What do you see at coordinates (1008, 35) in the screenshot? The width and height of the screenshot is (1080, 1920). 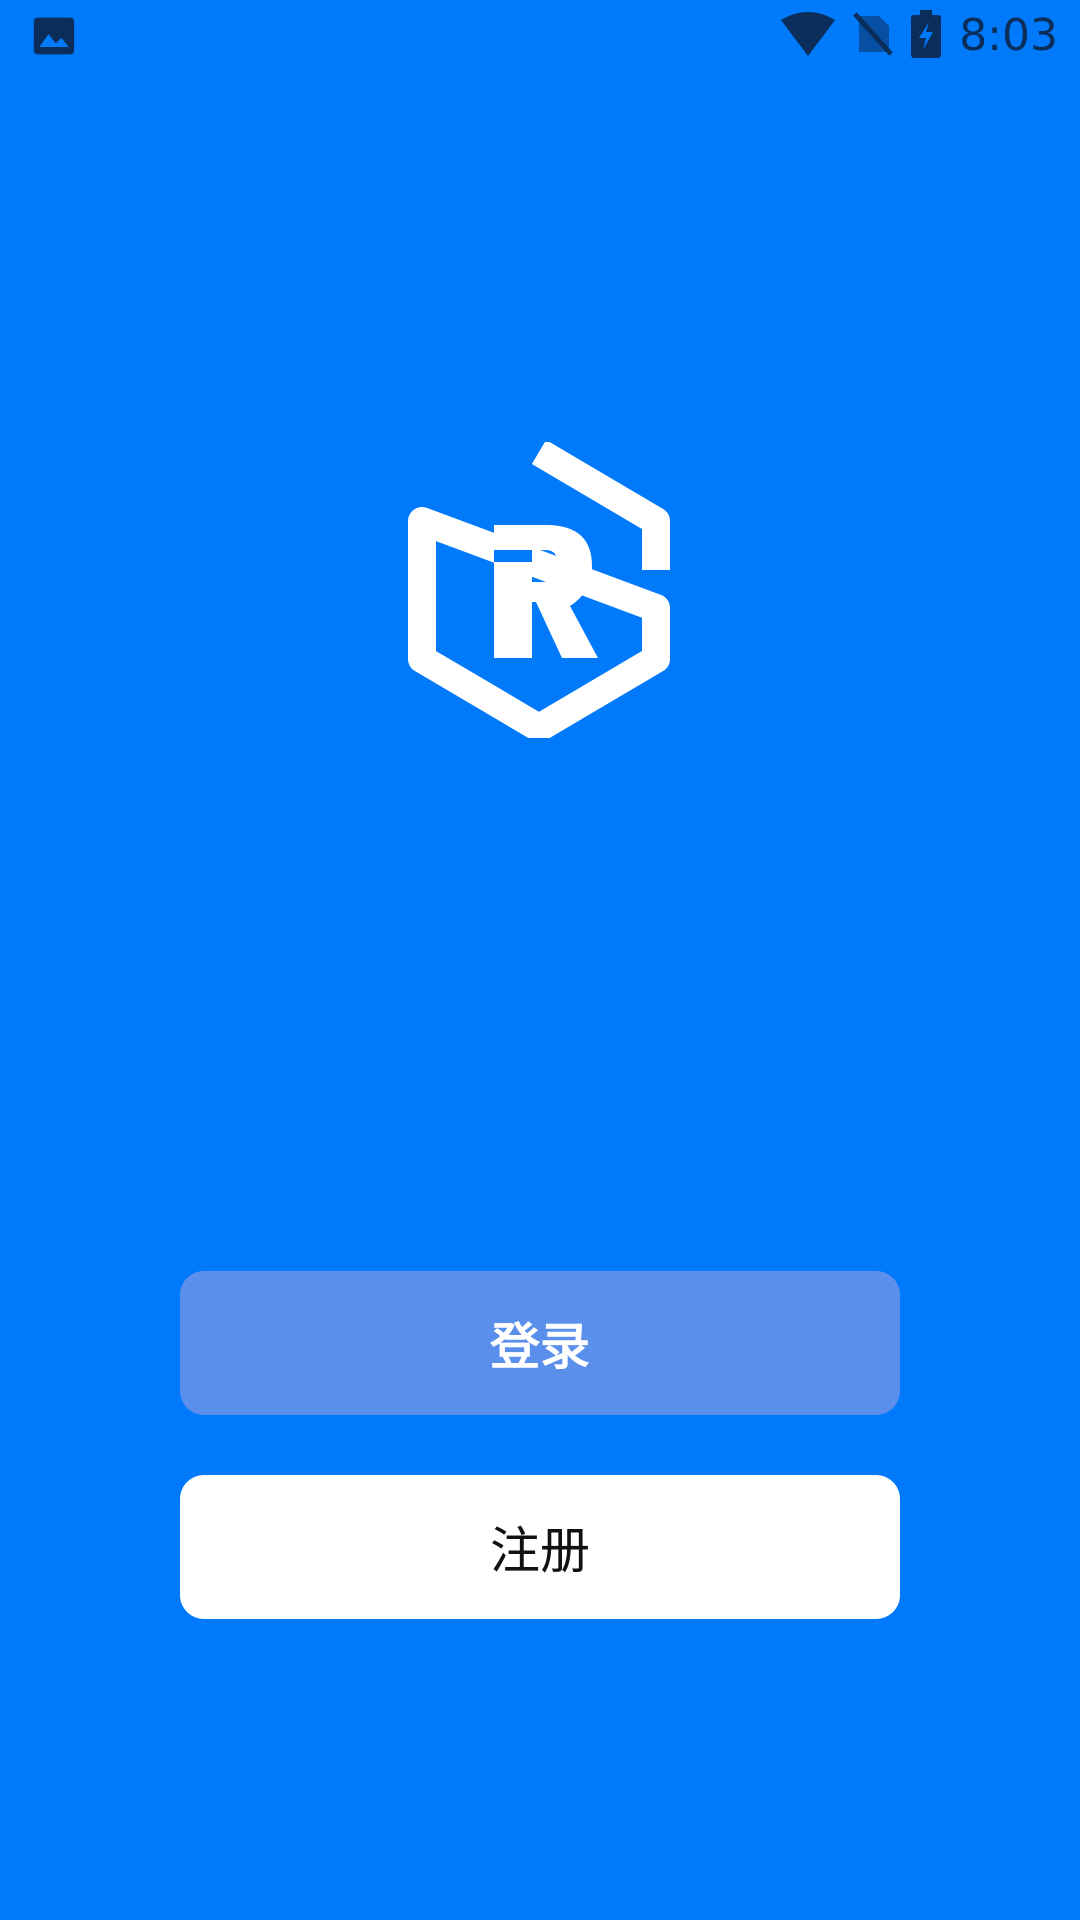 I see `status-time: 8:03` at bounding box center [1008, 35].